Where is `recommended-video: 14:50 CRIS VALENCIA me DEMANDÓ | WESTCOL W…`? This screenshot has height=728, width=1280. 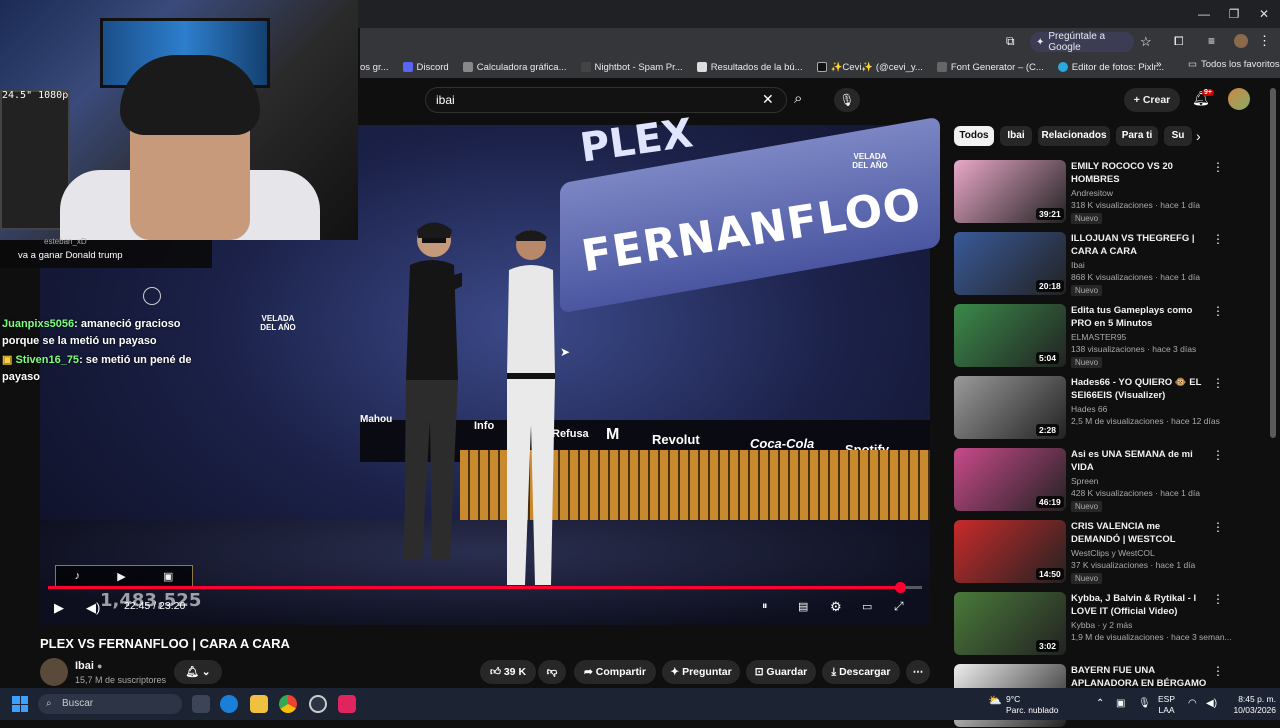 recommended-video: 14:50 CRIS VALENCIA me DEMANDÓ | WESTCOL W… is located at coordinates (1109, 552).